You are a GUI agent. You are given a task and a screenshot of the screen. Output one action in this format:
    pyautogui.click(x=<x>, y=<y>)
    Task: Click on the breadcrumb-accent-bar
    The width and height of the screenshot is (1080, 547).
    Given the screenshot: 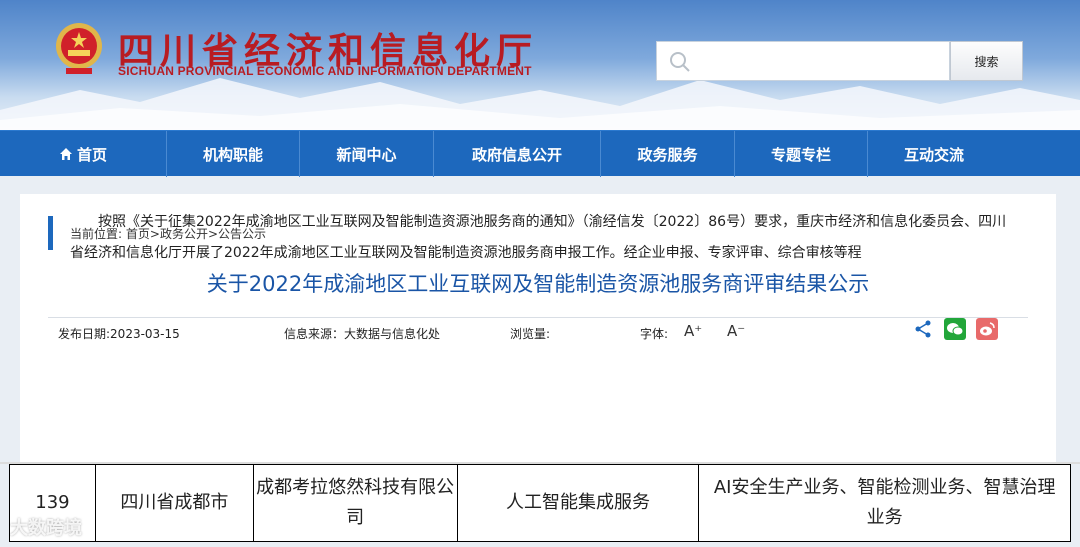 What is the action you would take?
    pyautogui.click(x=50, y=233)
    